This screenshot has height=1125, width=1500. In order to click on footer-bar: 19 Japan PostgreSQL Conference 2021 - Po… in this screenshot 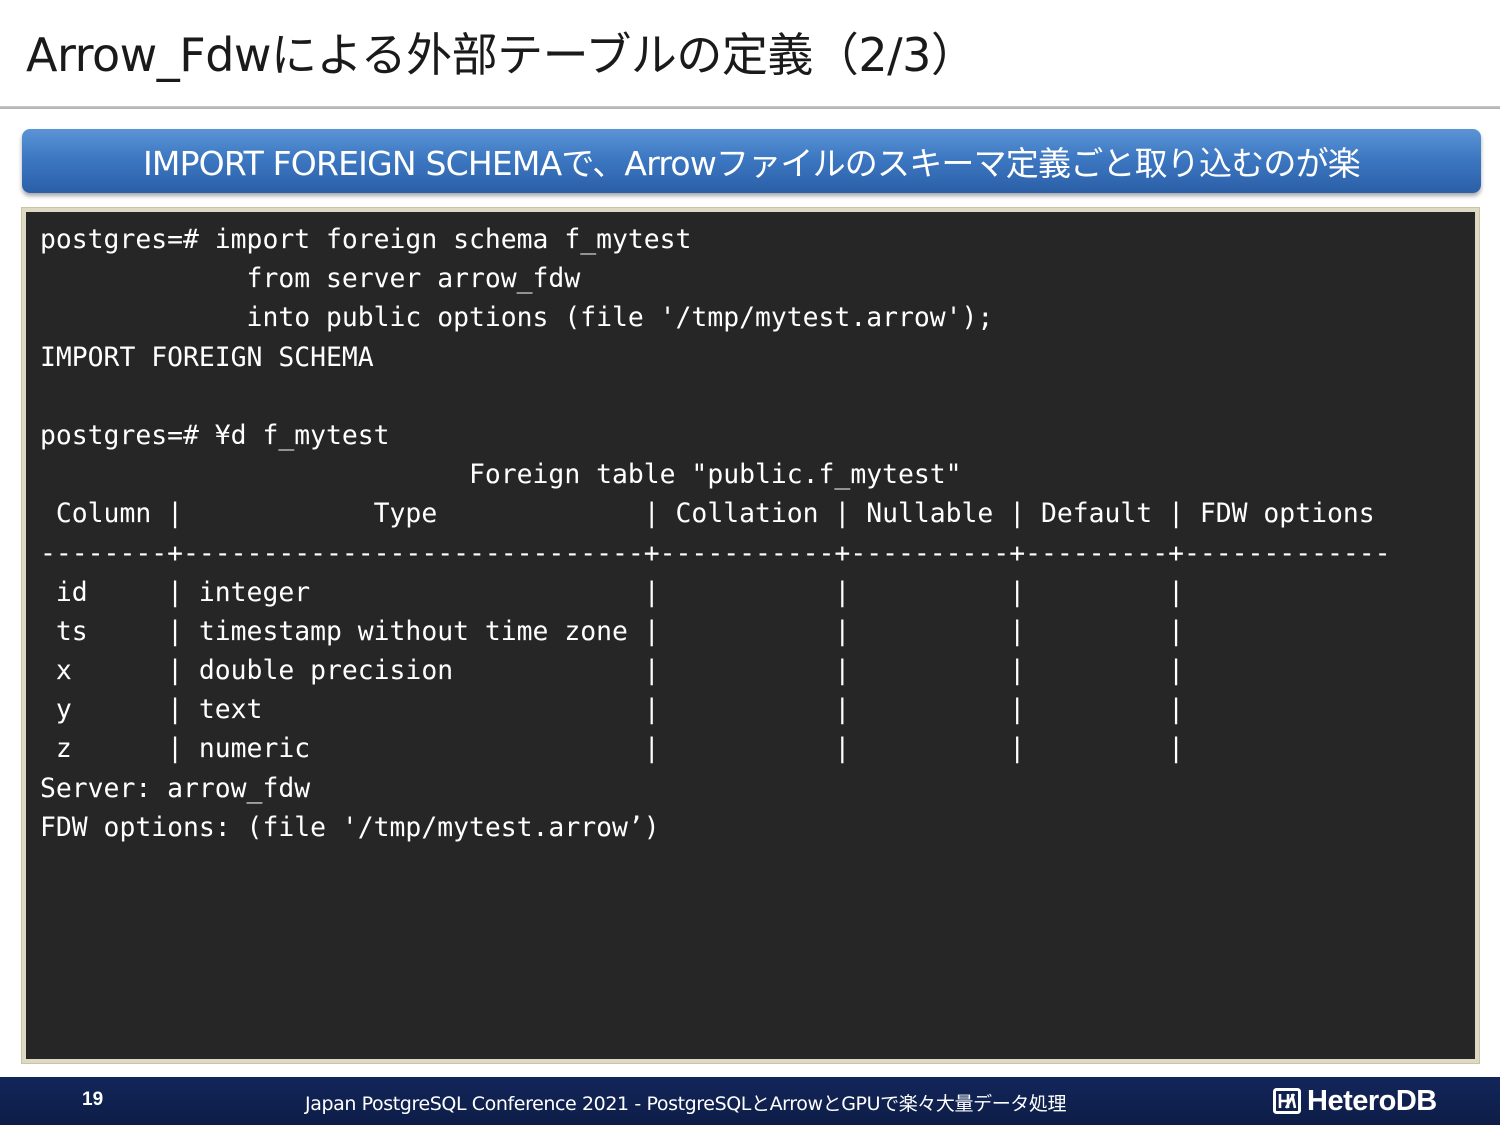, I will do `click(750, 1101)`.